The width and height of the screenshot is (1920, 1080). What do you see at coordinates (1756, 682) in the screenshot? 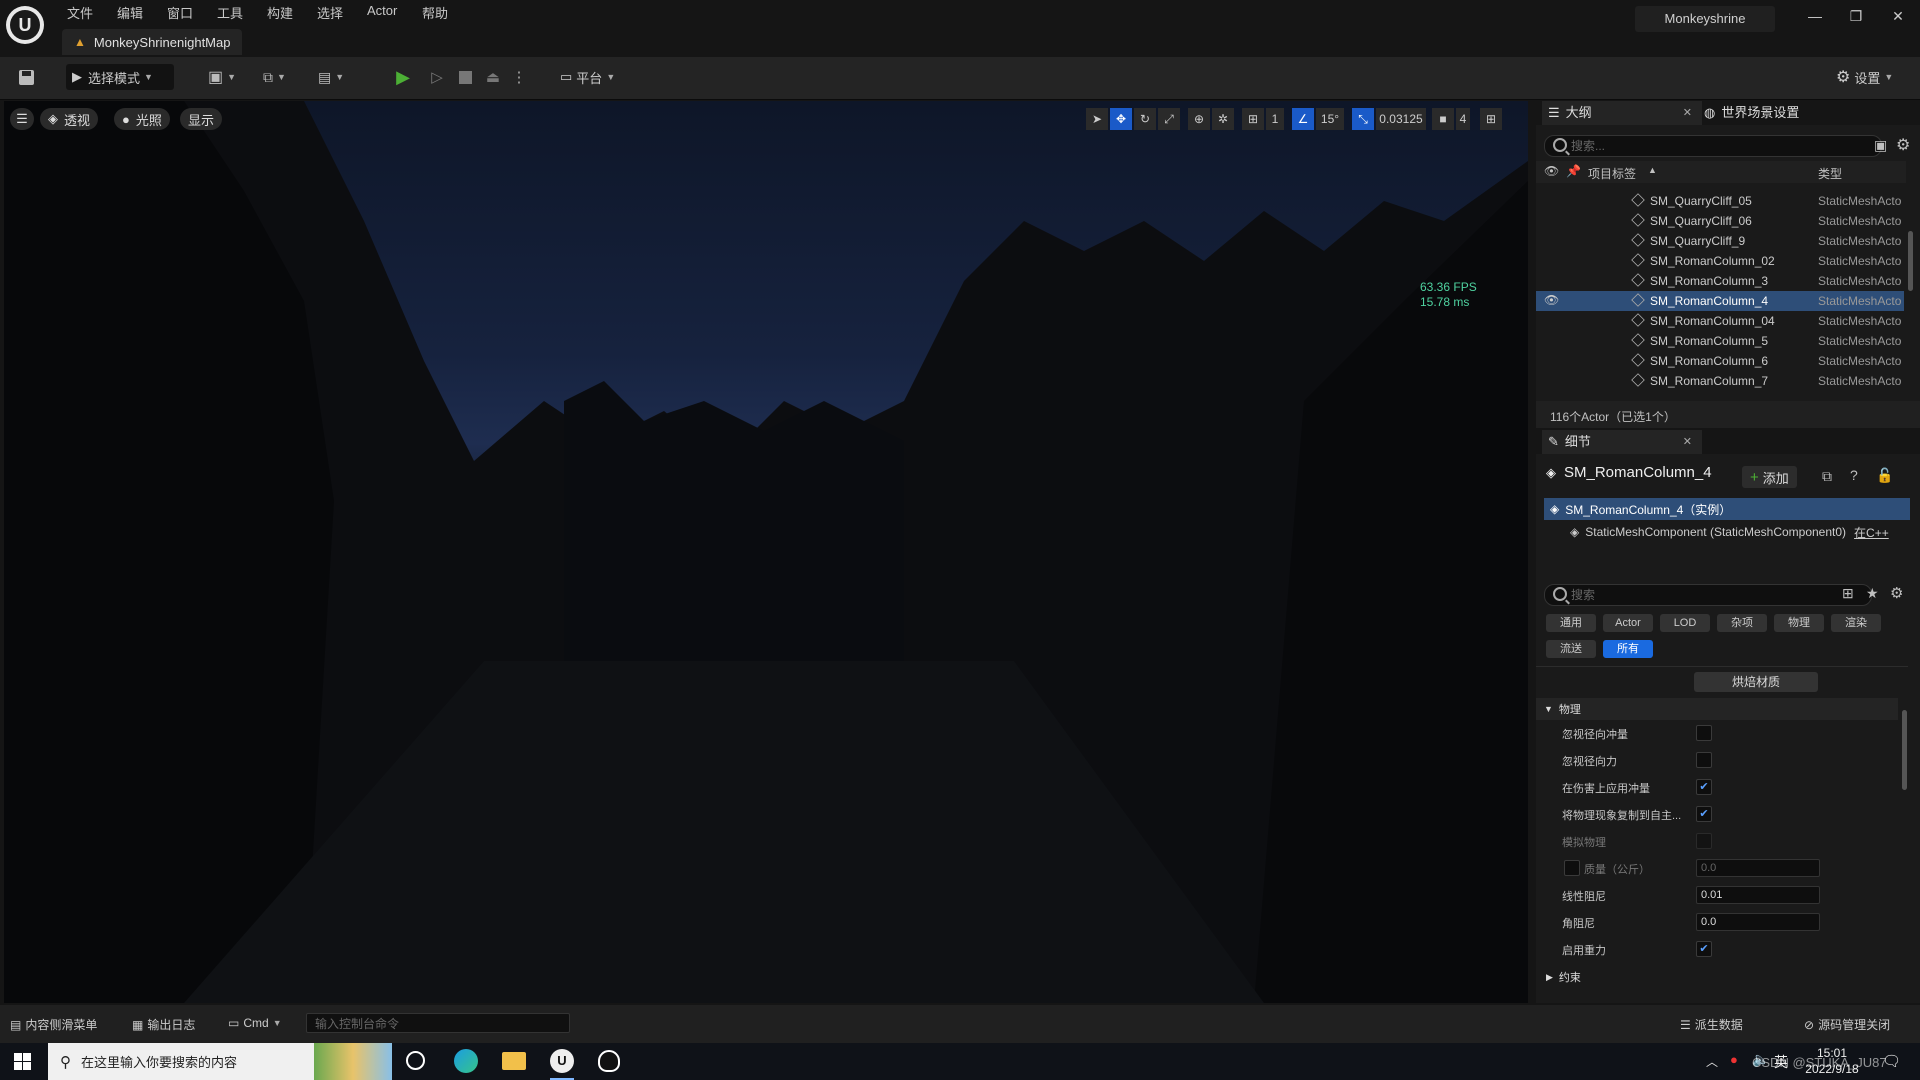
I see `bake-materials-button: 烘焙材质` at bounding box center [1756, 682].